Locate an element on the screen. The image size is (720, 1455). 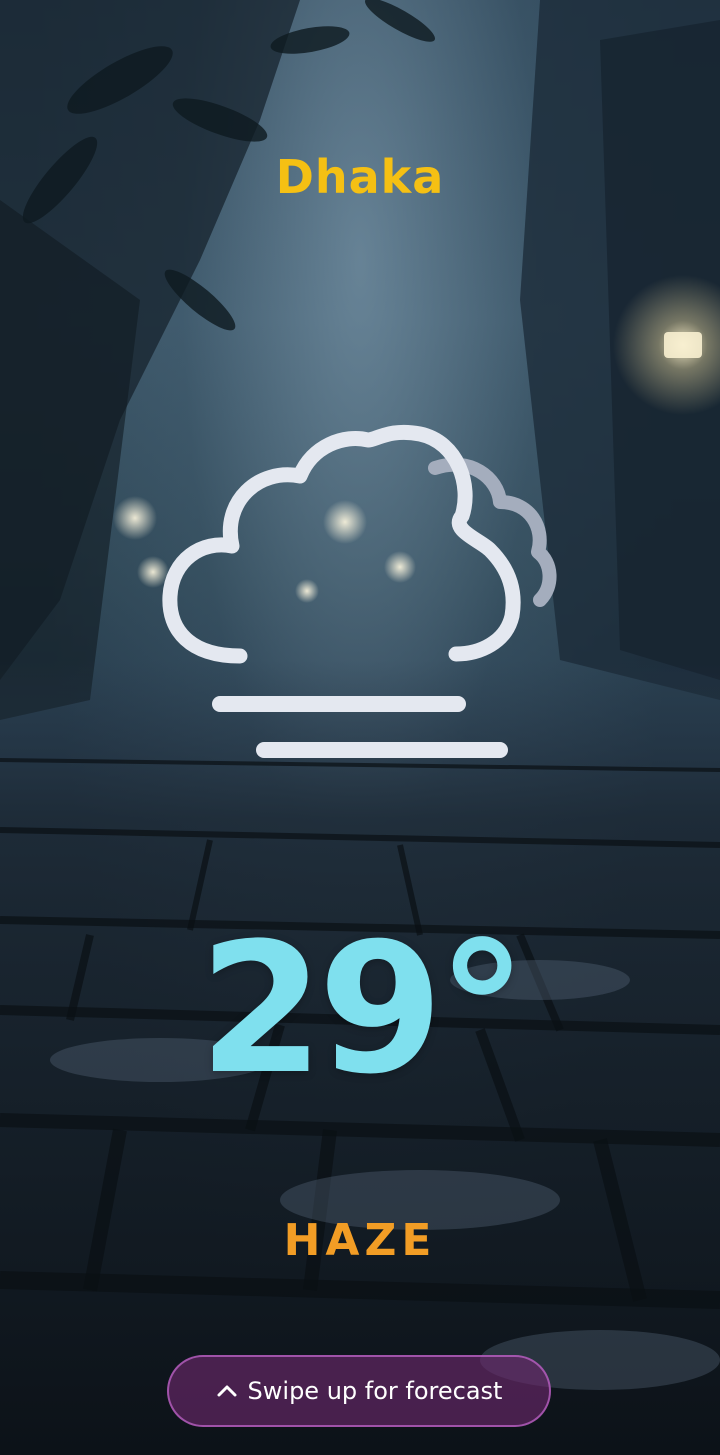
haze-icon is located at coordinates (359, 591).